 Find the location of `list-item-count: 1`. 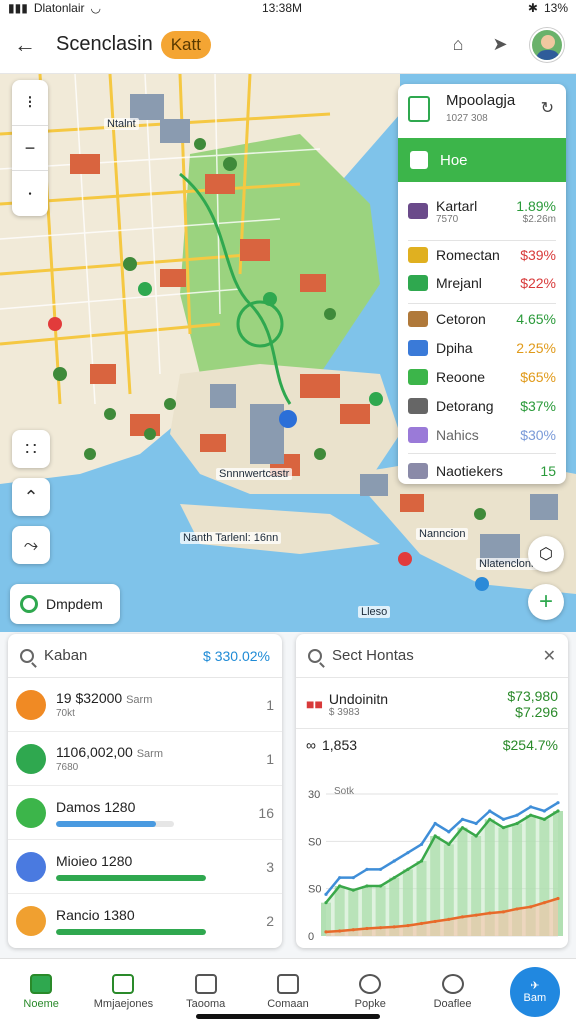

list-item-count: 1 is located at coordinates (270, 758).